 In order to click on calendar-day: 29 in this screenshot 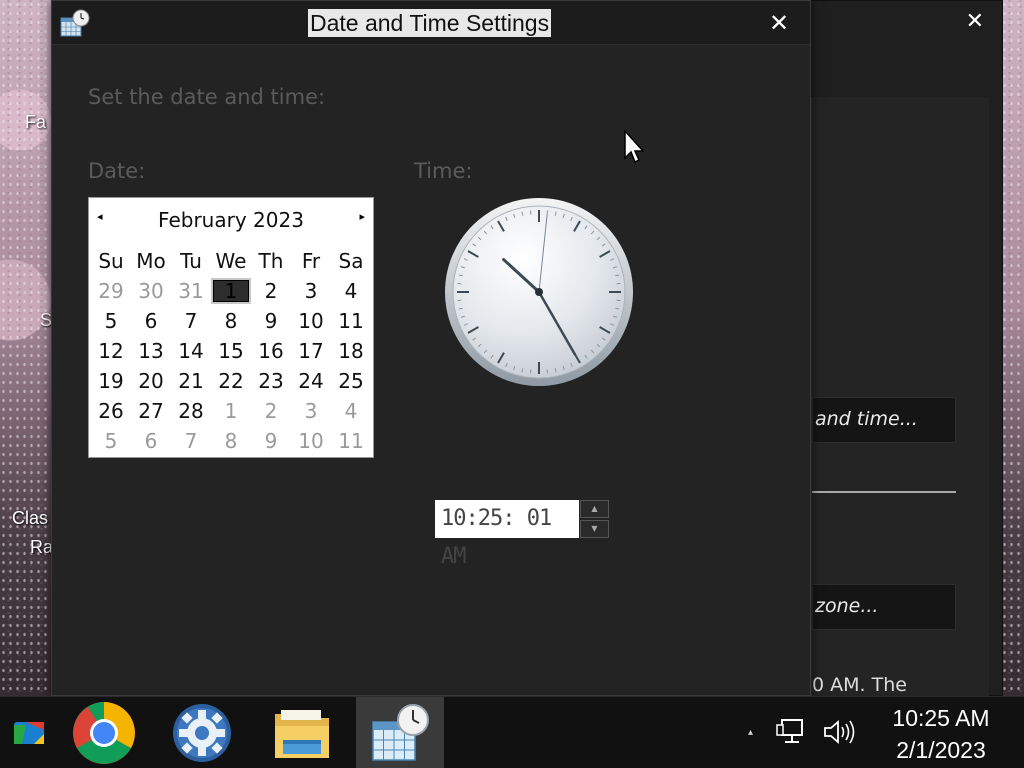, I will do `click(111, 291)`.